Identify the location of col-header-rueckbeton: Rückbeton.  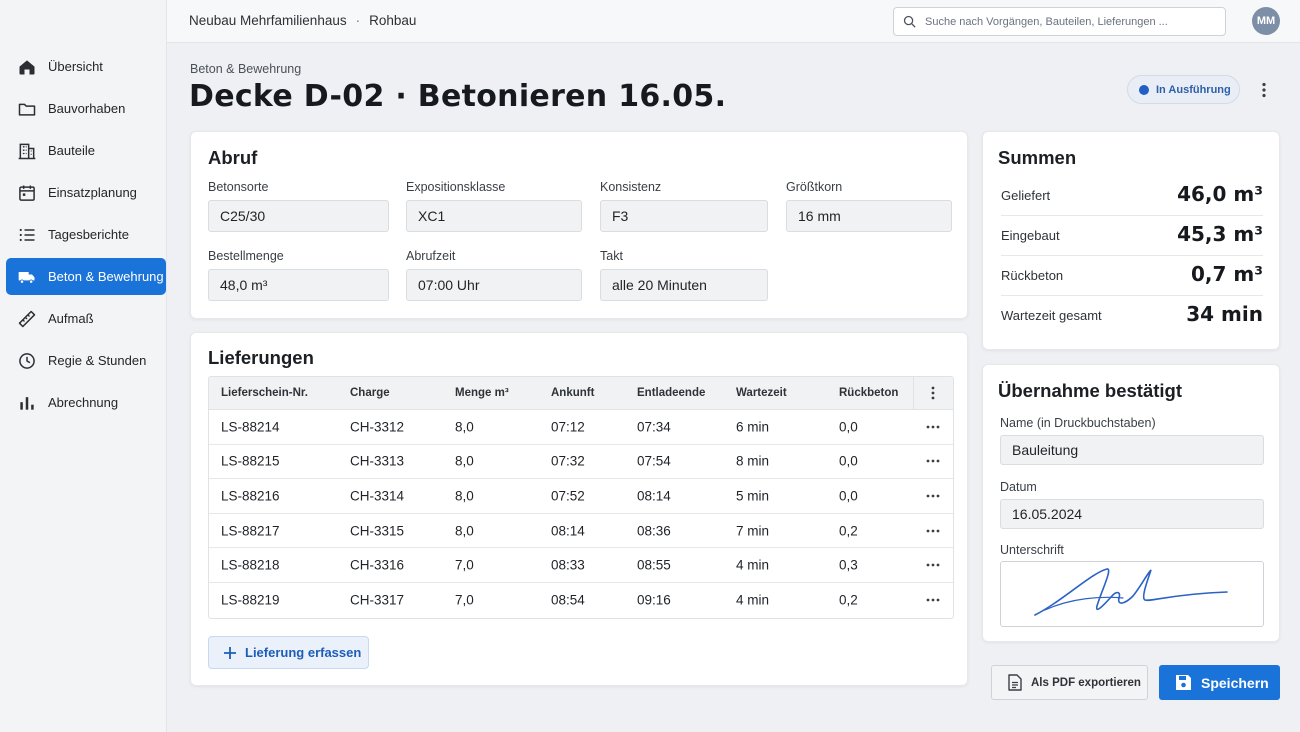
(868, 393).